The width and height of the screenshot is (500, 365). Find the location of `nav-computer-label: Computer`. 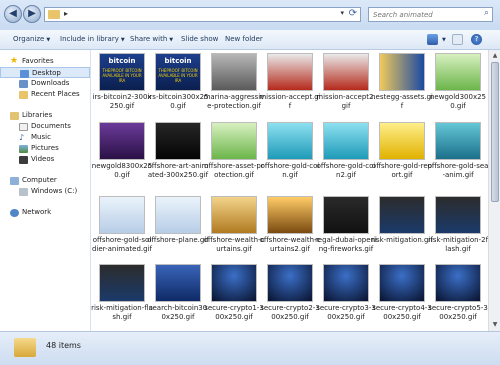

nav-computer-label: Computer is located at coordinates (39, 180).